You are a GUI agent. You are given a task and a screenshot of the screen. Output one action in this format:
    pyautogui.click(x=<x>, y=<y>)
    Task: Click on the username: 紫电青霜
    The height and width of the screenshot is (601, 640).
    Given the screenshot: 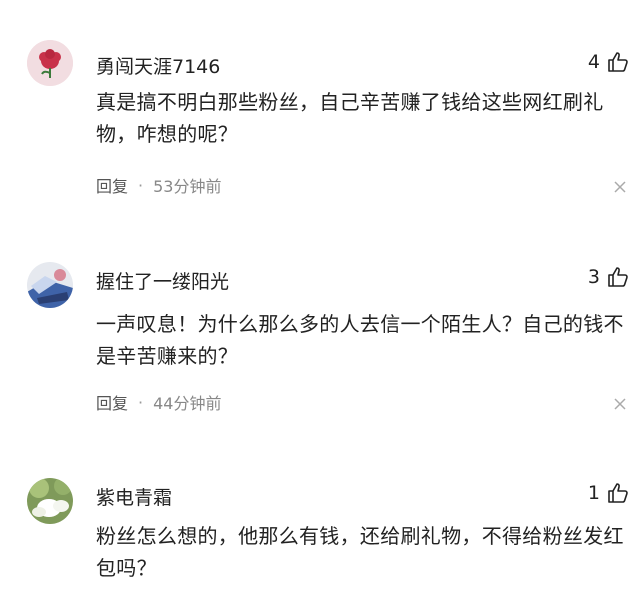 What is the action you would take?
    pyautogui.click(x=134, y=496)
    